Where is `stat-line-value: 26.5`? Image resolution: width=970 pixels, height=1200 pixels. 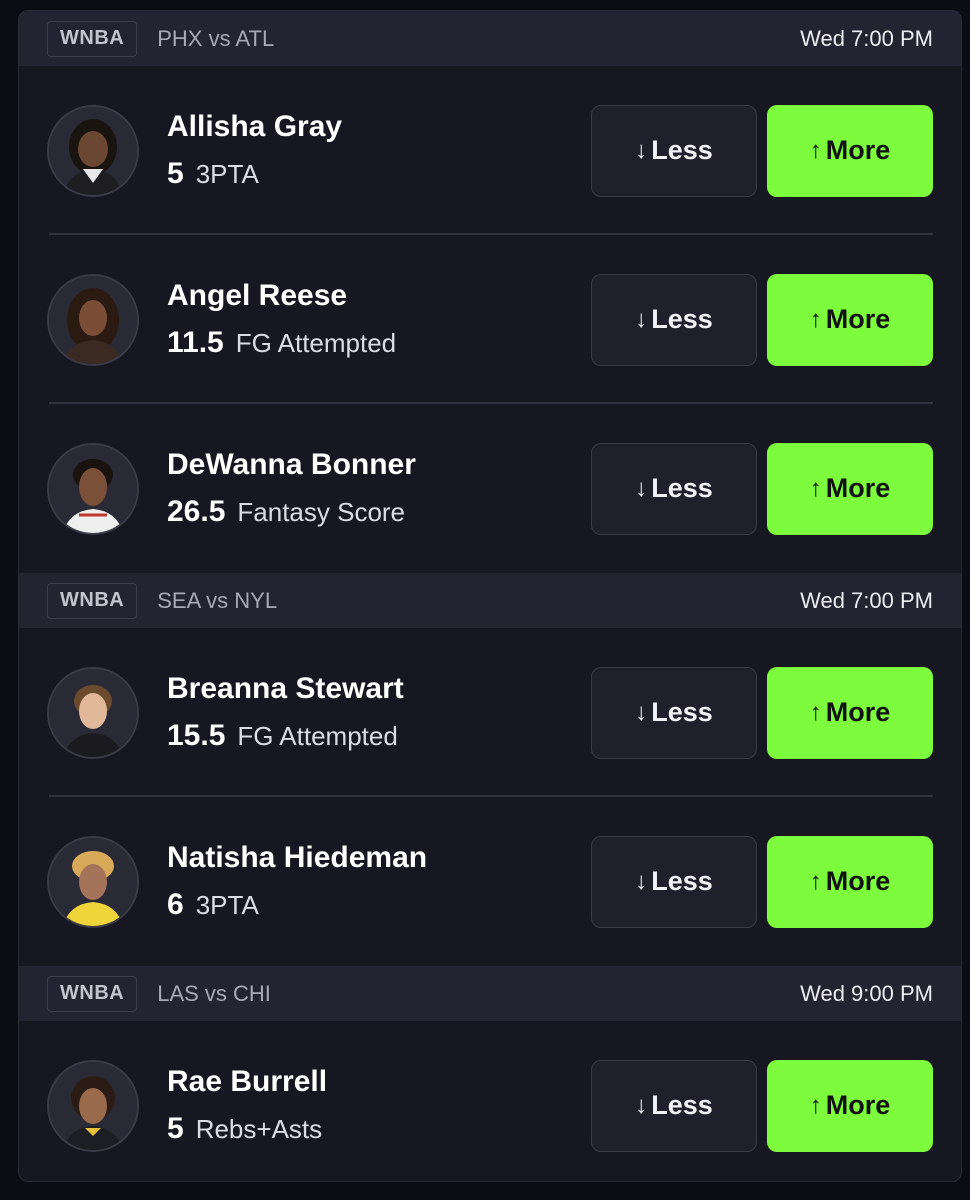 stat-line-value: 26.5 is located at coordinates (196, 511).